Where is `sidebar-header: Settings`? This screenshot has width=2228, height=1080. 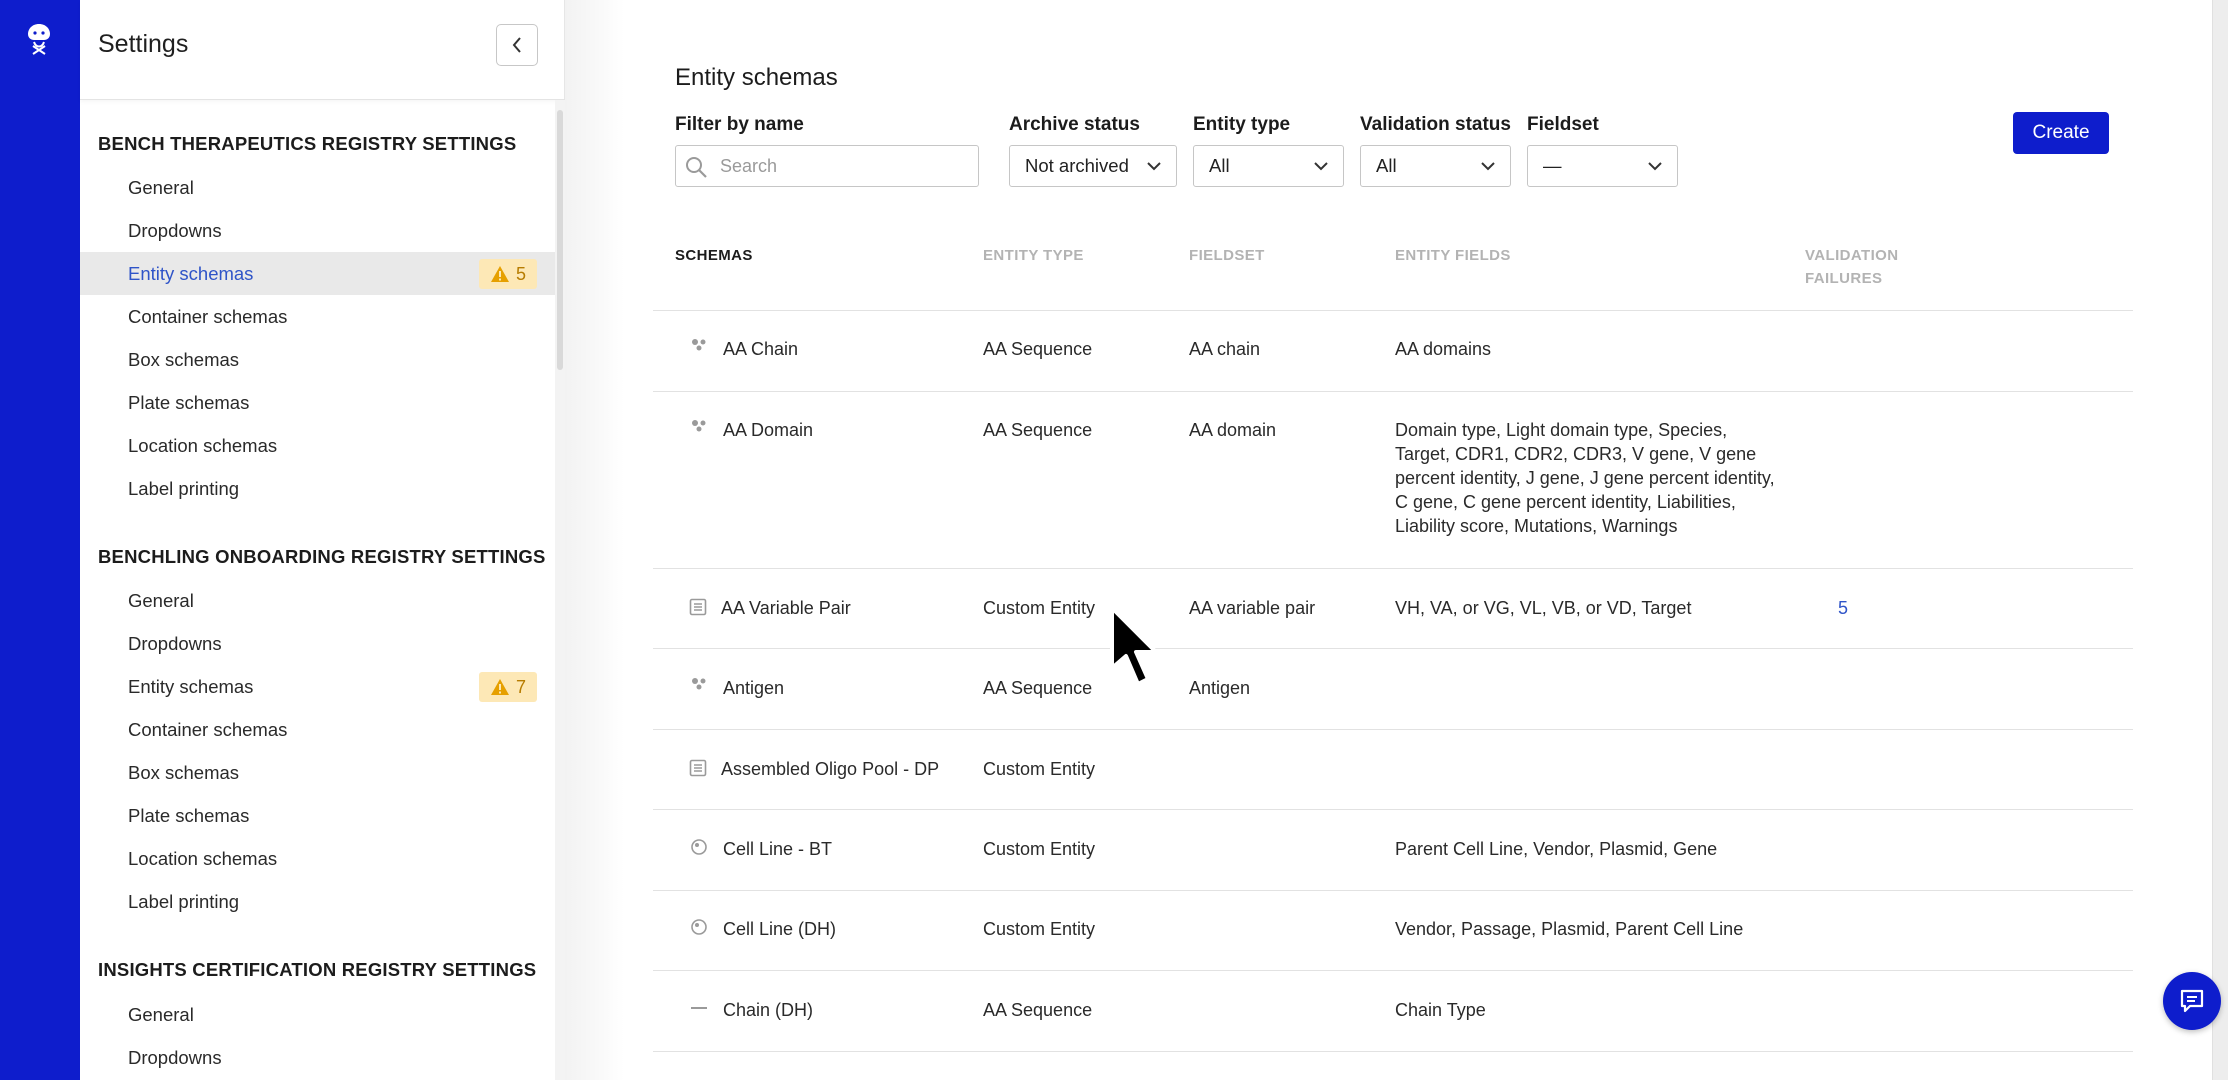
sidebar-header: Settings is located at coordinates (322, 50).